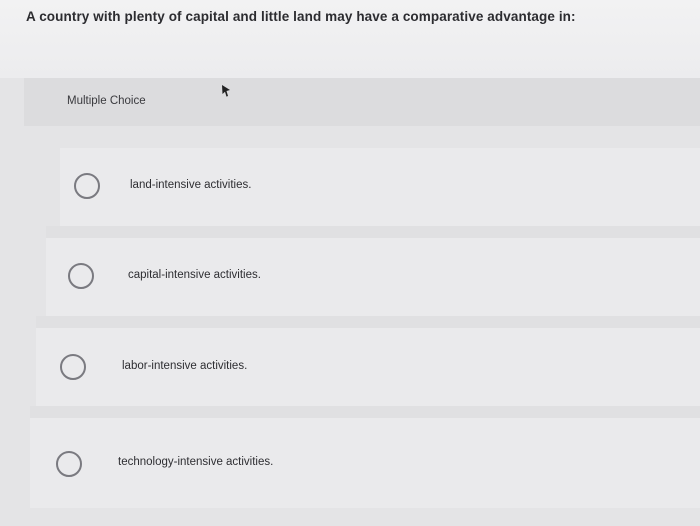  What do you see at coordinates (373, 277) in the screenshot?
I see `option-row: capital-intensive activities.` at bounding box center [373, 277].